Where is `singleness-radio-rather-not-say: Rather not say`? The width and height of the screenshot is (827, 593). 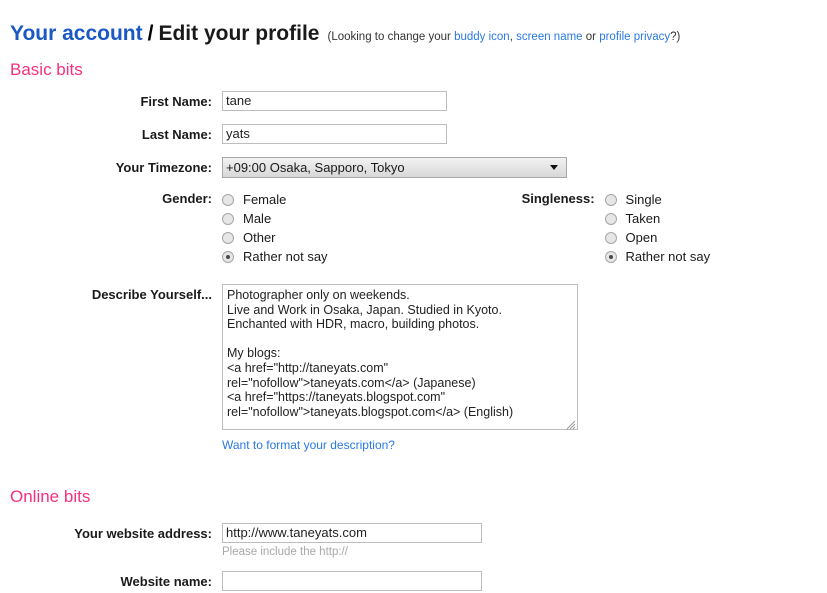 singleness-radio-rather-not-say: Rather not say is located at coordinates (657, 256).